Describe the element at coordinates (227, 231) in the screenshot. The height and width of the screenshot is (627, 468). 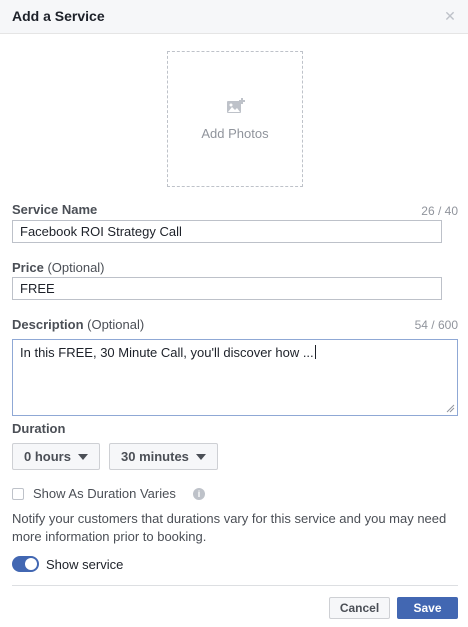
I see `service-name-input: Facebook ROI Strategy Call` at that location.